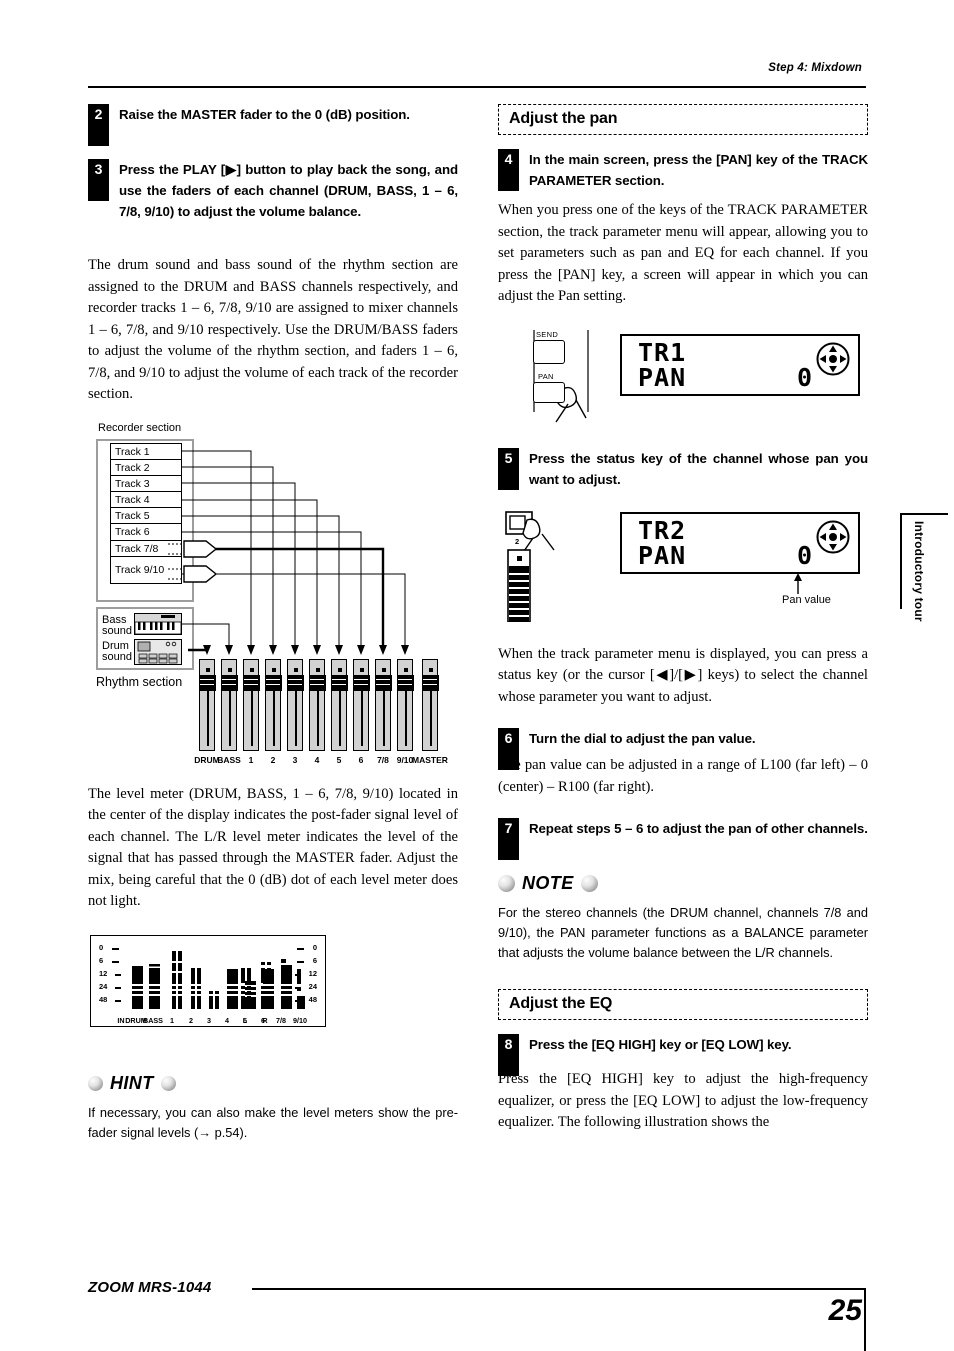 The image size is (954, 1351). Describe the element at coordinates (117, 651) in the screenshot. I see `drum-sound-label: Drum sound` at that location.